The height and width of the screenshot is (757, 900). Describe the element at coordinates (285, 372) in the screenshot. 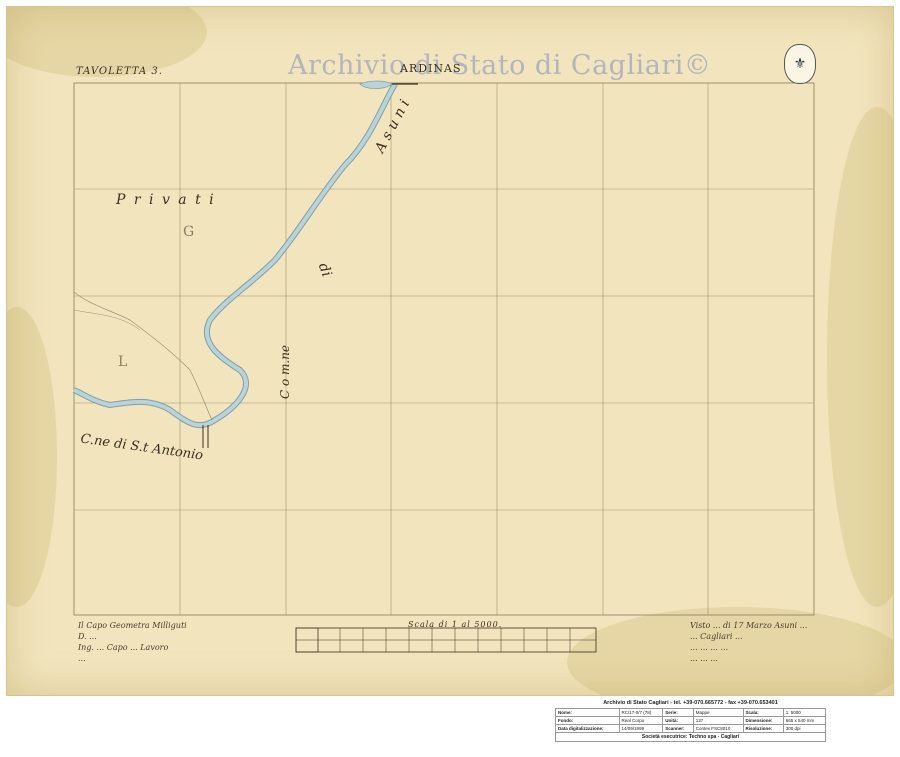

I see `place-label-com: C o m.ne` at that location.